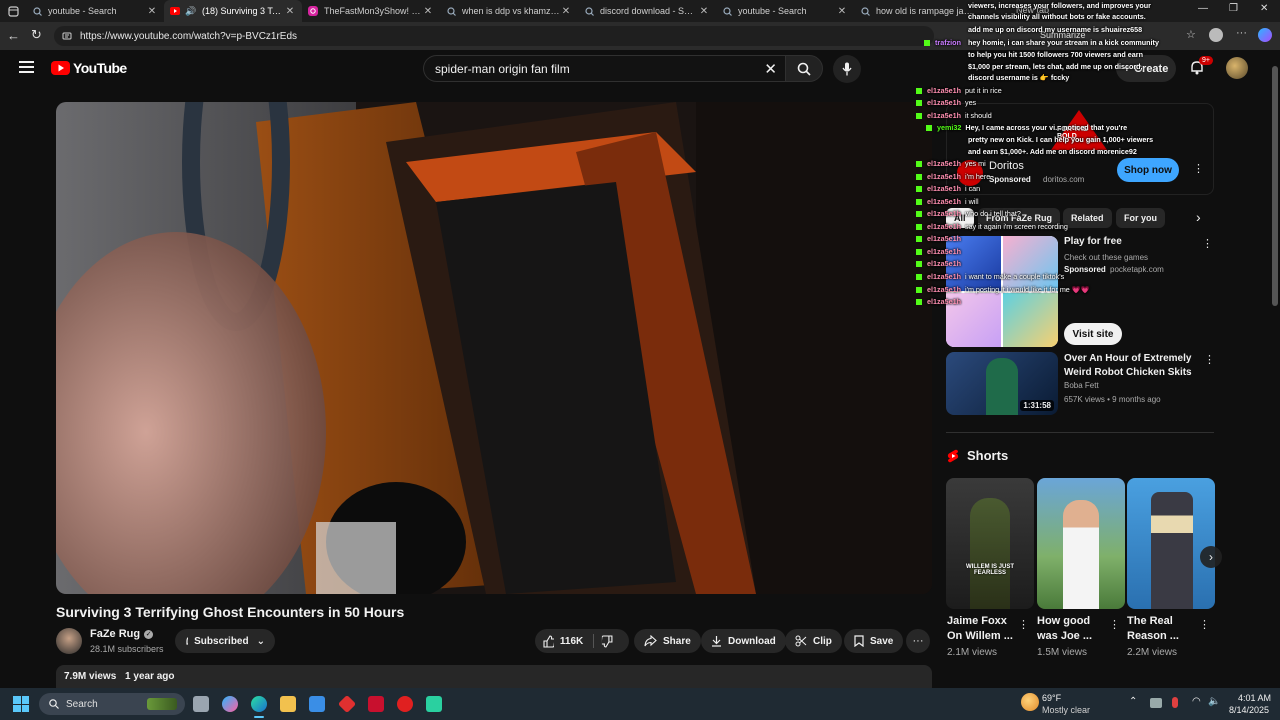  What do you see at coordinates (405, 704) in the screenshot?
I see `app-icon-circle` at bounding box center [405, 704].